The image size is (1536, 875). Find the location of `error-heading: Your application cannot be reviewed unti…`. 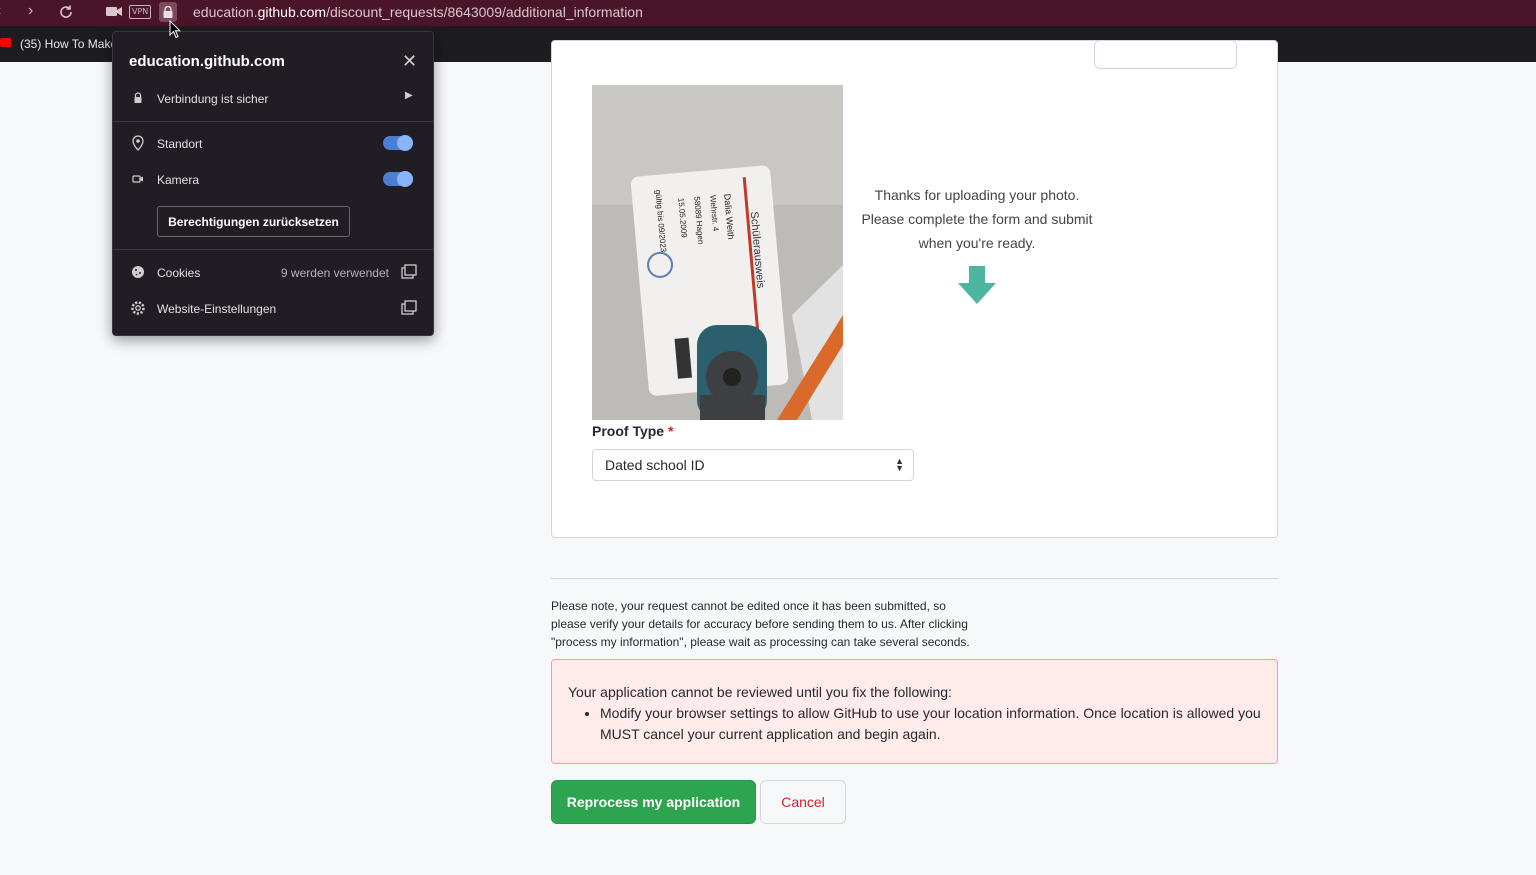

error-heading: Your application cannot be reviewed unti… is located at coordinates (760, 692).